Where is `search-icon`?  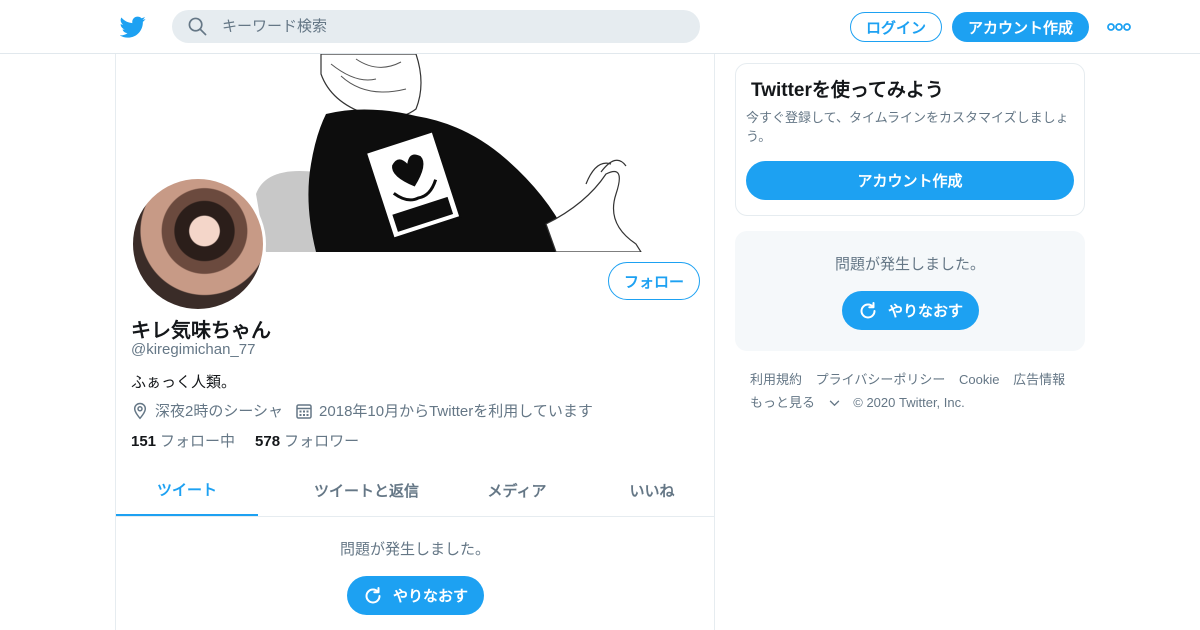 search-icon is located at coordinates (197, 26).